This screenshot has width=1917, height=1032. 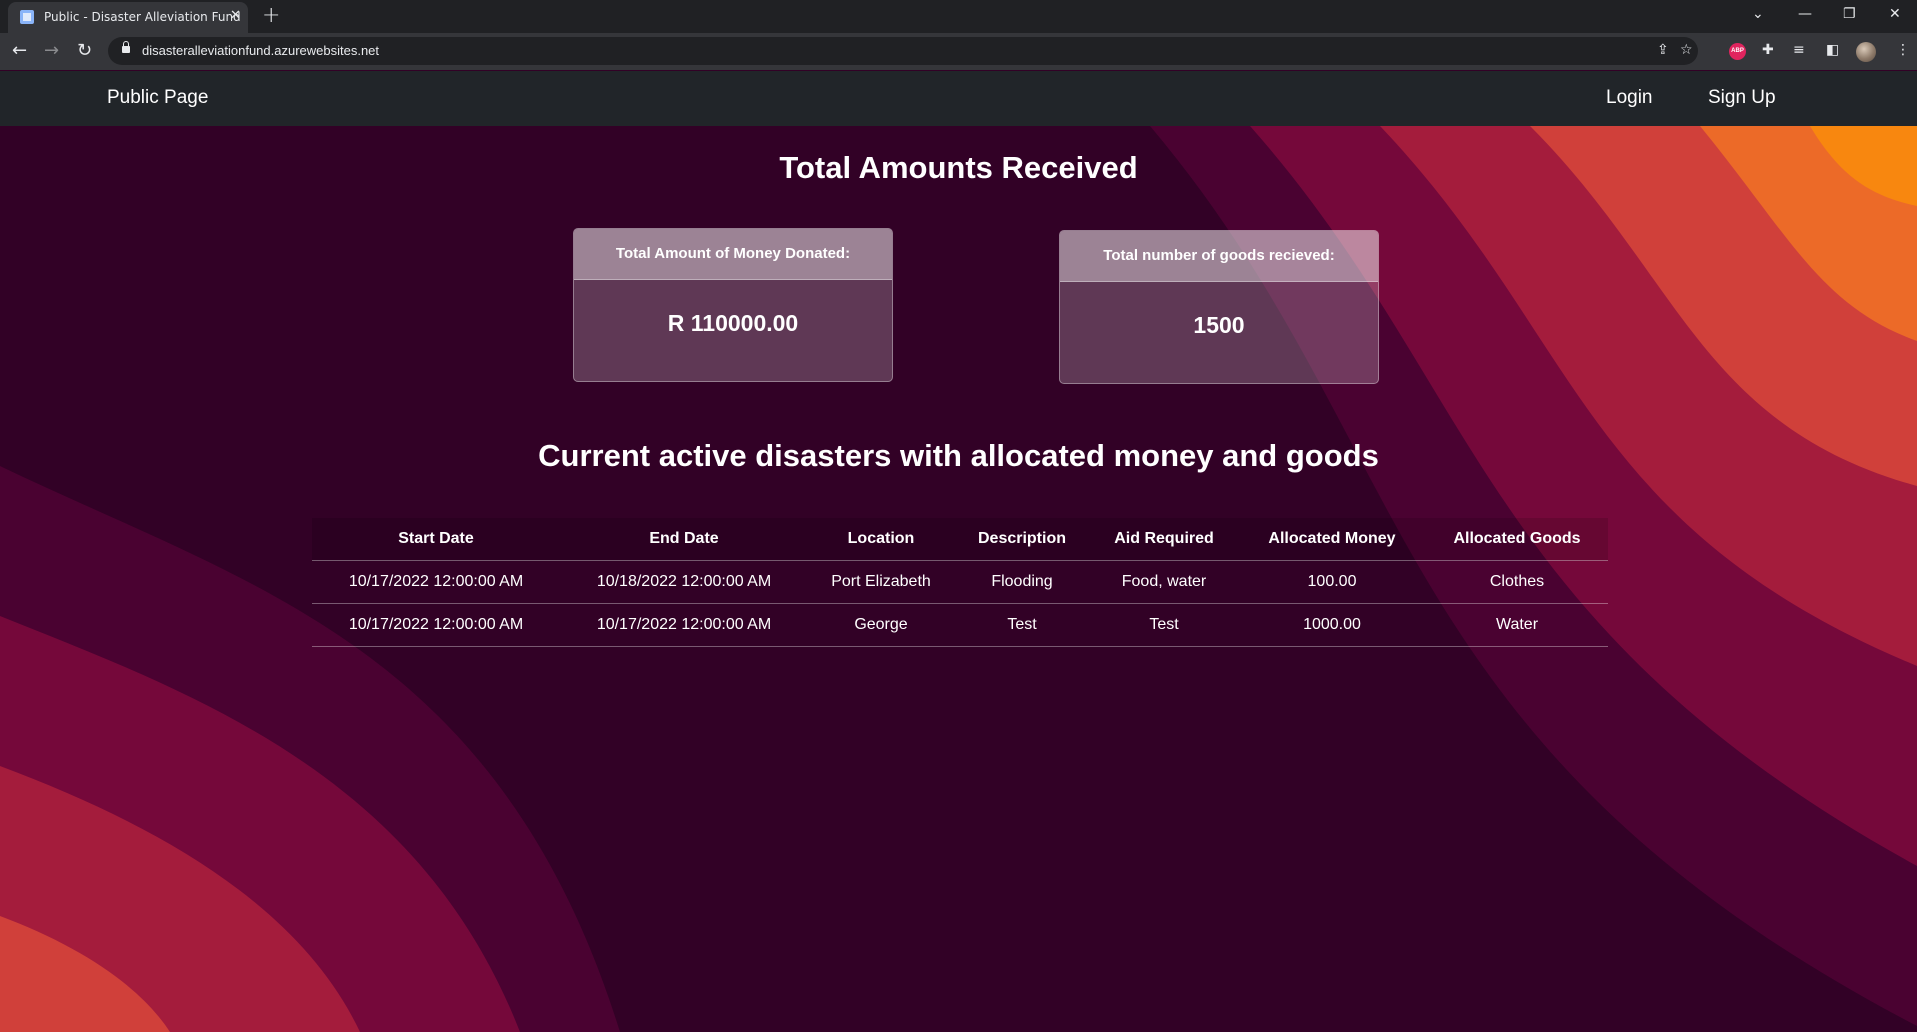 What do you see at coordinates (51, 50) in the screenshot?
I see `forward-arrow-icon: →` at bounding box center [51, 50].